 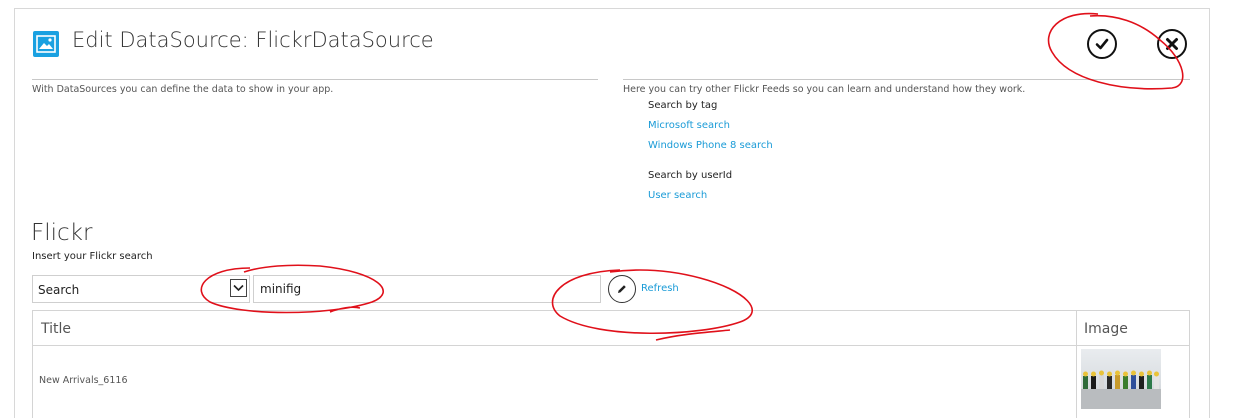 What do you see at coordinates (1106, 329) in the screenshot?
I see `column-header-image: Image` at bounding box center [1106, 329].